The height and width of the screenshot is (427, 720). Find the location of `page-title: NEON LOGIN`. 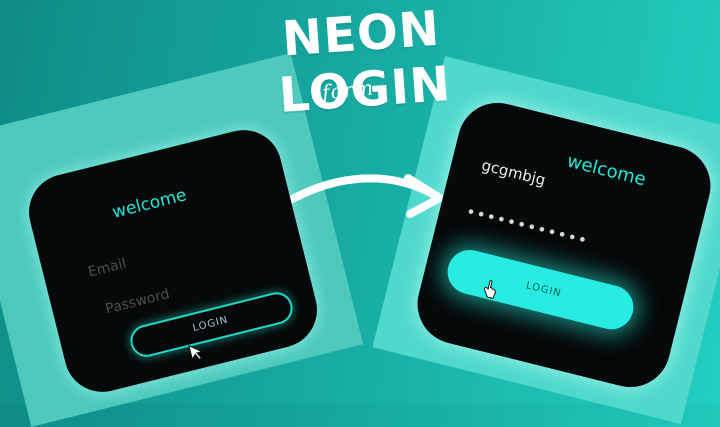

page-title: NEON LOGIN is located at coordinates (365, 62).